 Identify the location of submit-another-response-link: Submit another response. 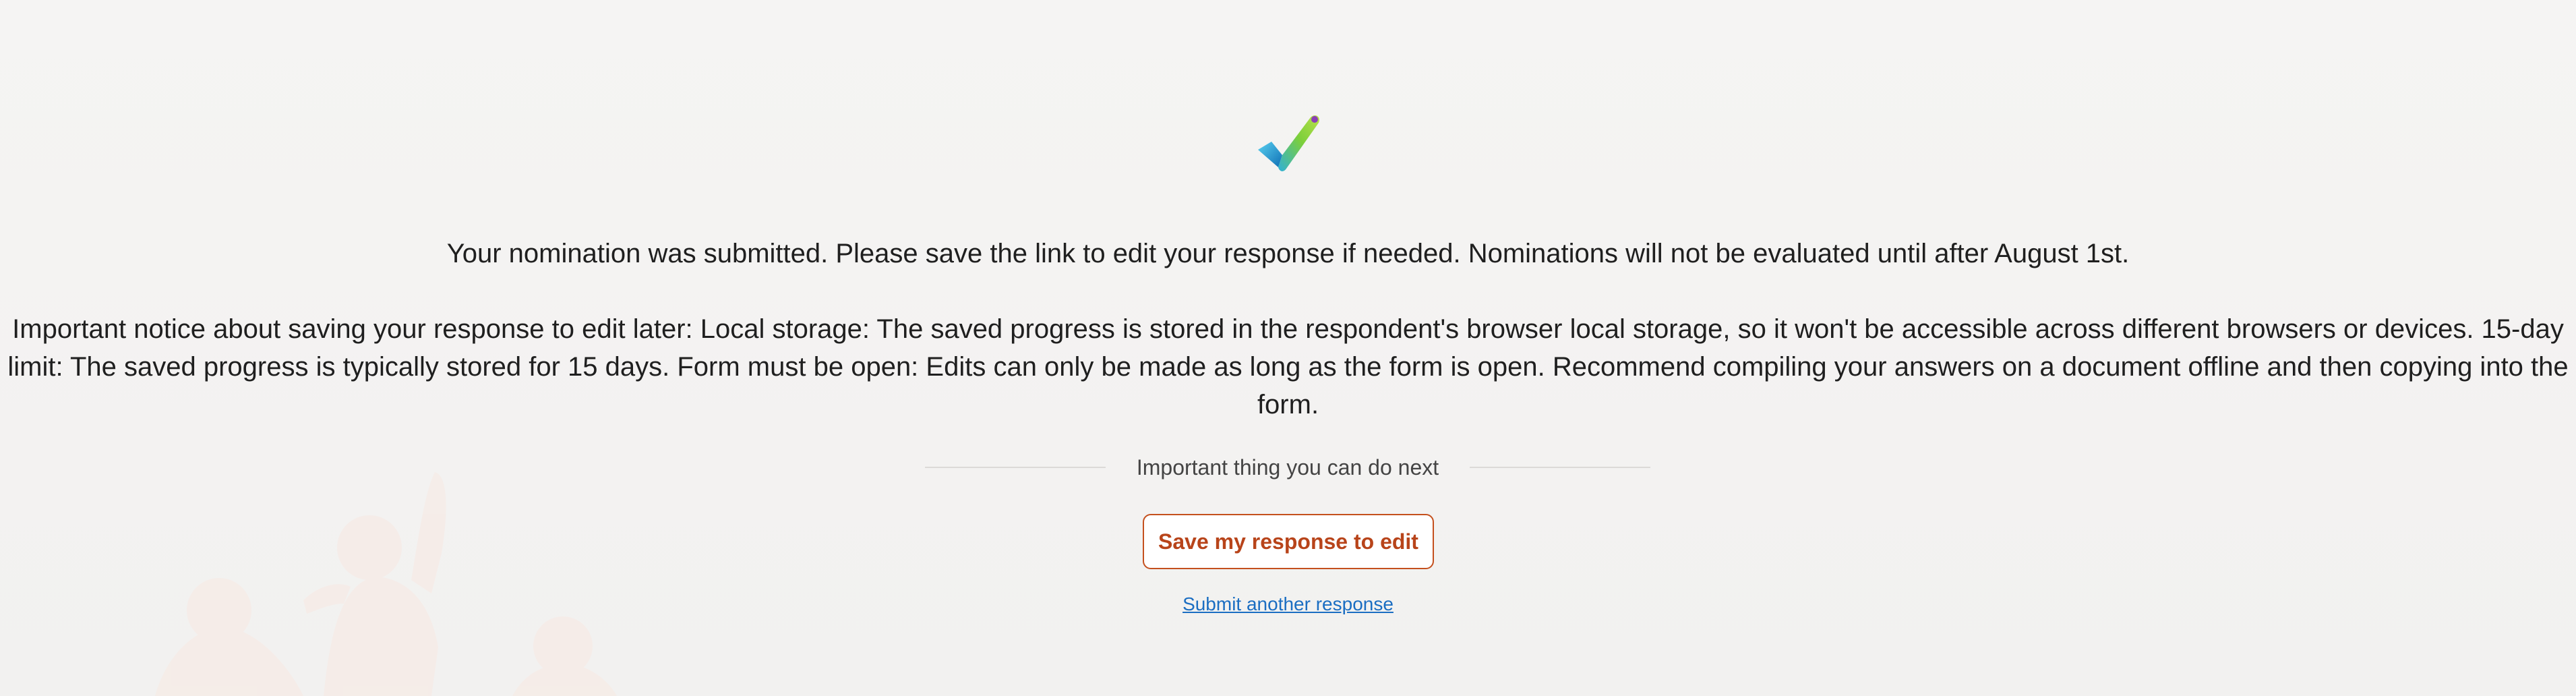
(1288, 603).